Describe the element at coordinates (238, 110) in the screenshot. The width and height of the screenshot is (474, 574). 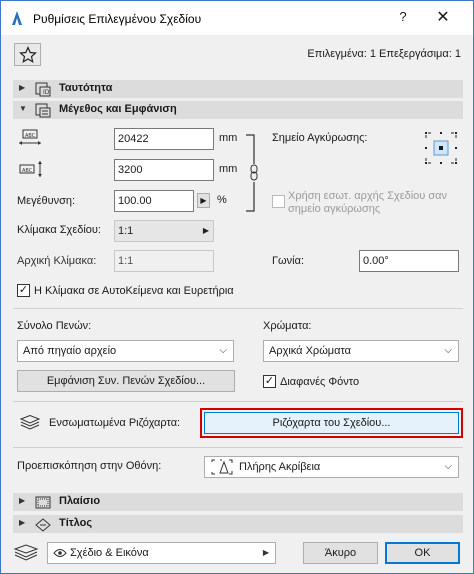
I see `section-size-appearance: ▼ Μέγεθος και Εμφάνιση` at that location.